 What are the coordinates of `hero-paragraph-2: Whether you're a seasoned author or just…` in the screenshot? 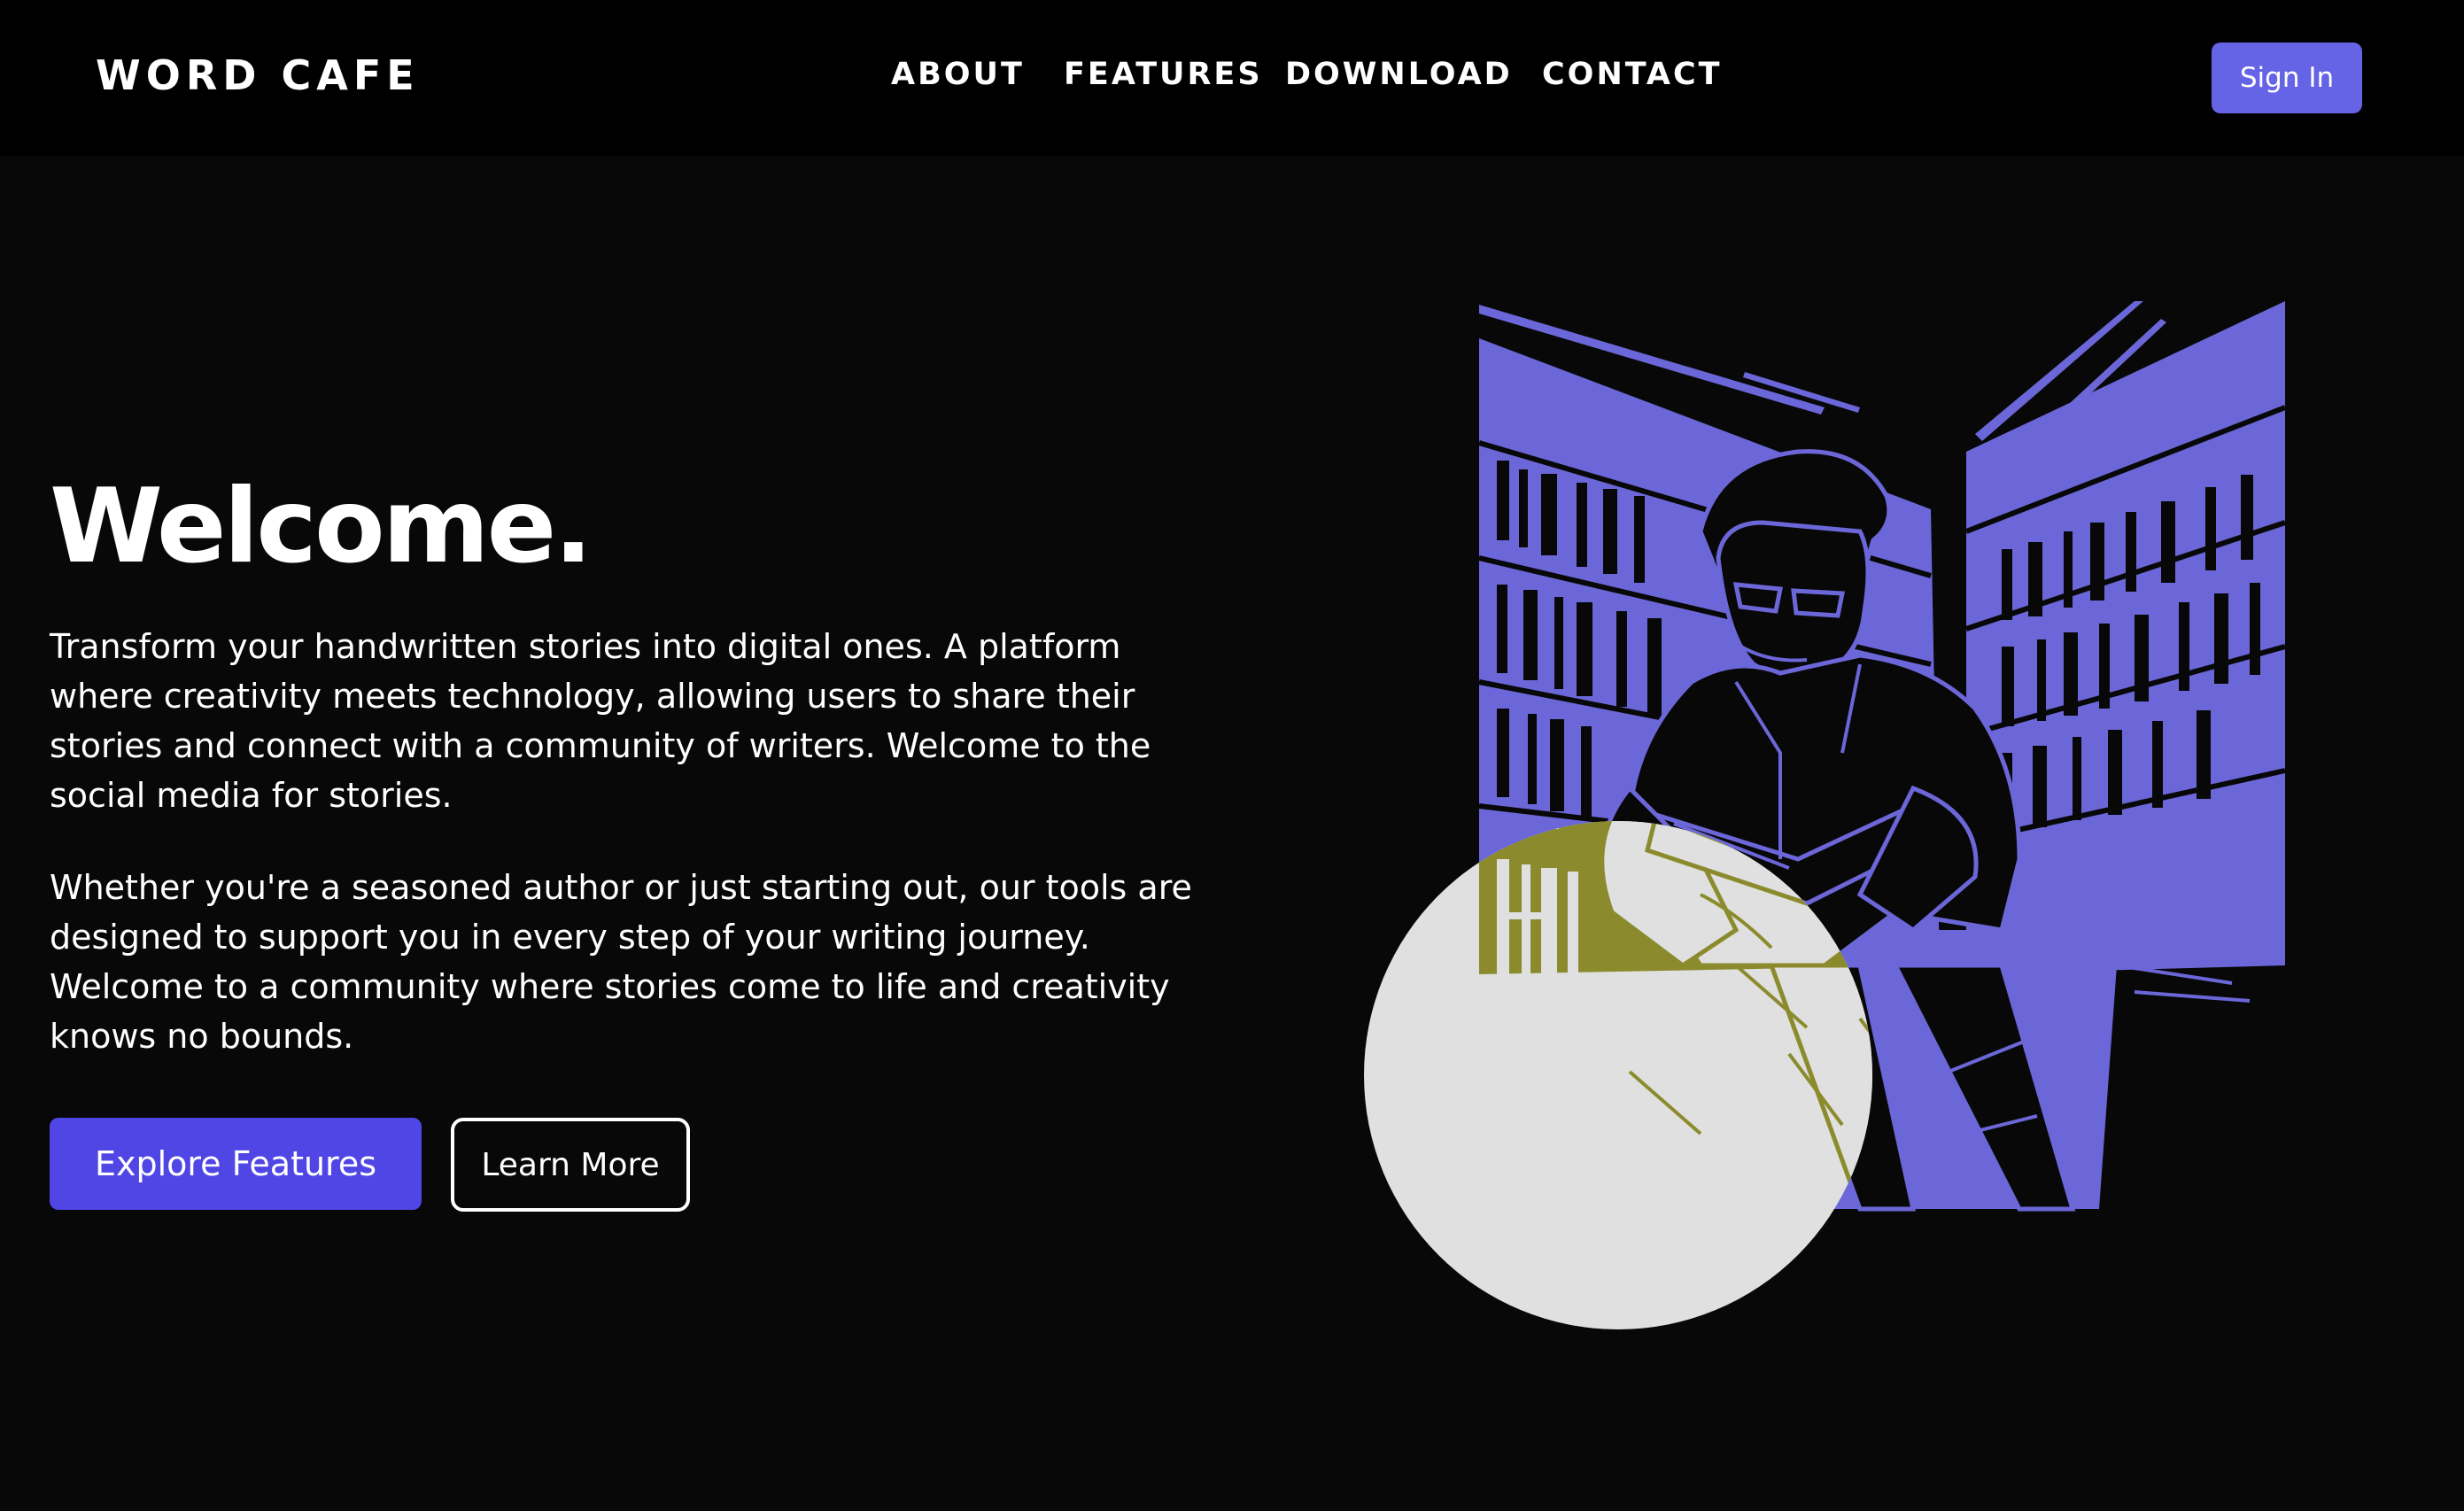 It's located at (621, 962).